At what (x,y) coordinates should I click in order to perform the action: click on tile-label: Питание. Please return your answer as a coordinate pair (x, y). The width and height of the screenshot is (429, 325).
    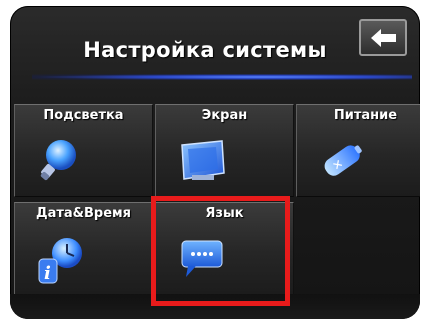
    Looking at the image, I should click on (365, 115).